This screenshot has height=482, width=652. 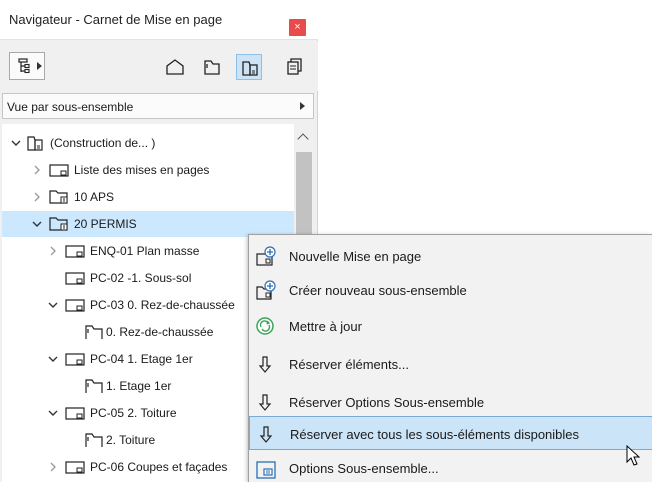 I want to click on menu-item-reserve-subset-options: Réserver Options Sous-ensemble, so click(x=450, y=402).